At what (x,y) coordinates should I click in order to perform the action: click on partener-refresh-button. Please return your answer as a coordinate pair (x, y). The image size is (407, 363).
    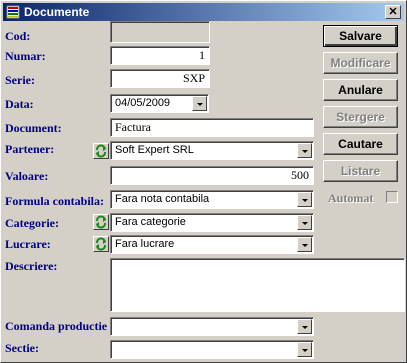
    Looking at the image, I should click on (101, 151).